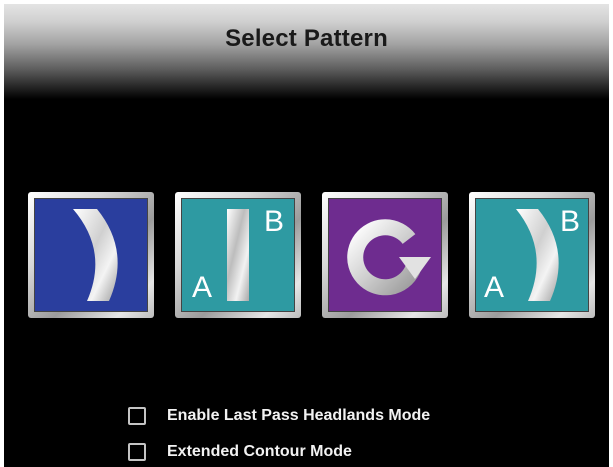 The image size is (613, 467). I want to click on last-pass-headlands-checkbox, so click(137, 416).